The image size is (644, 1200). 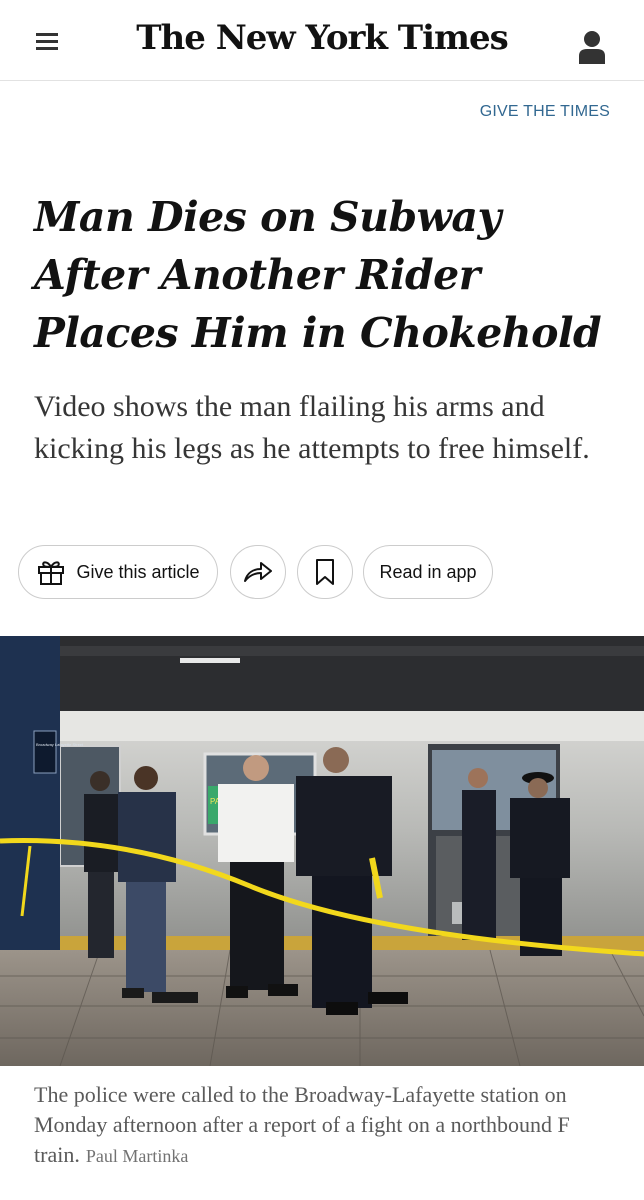 I want to click on share-button, so click(x=258, y=572).